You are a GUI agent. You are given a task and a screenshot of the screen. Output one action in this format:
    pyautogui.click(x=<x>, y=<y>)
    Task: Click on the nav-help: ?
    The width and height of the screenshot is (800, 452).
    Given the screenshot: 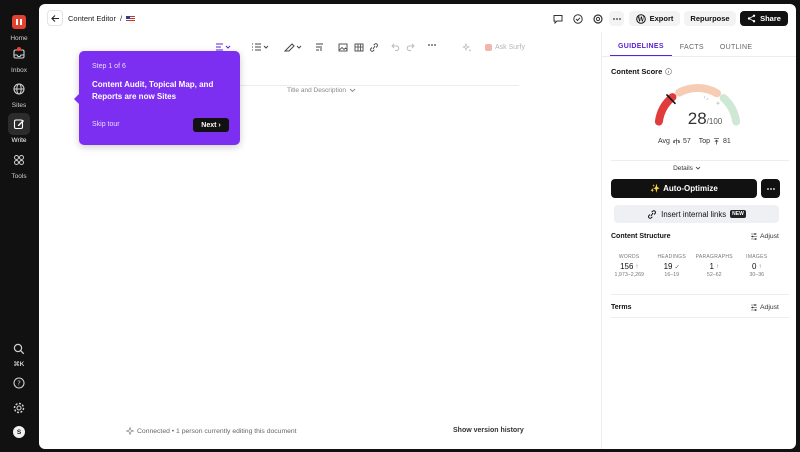 What is the action you would take?
    pyautogui.click(x=19, y=383)
    